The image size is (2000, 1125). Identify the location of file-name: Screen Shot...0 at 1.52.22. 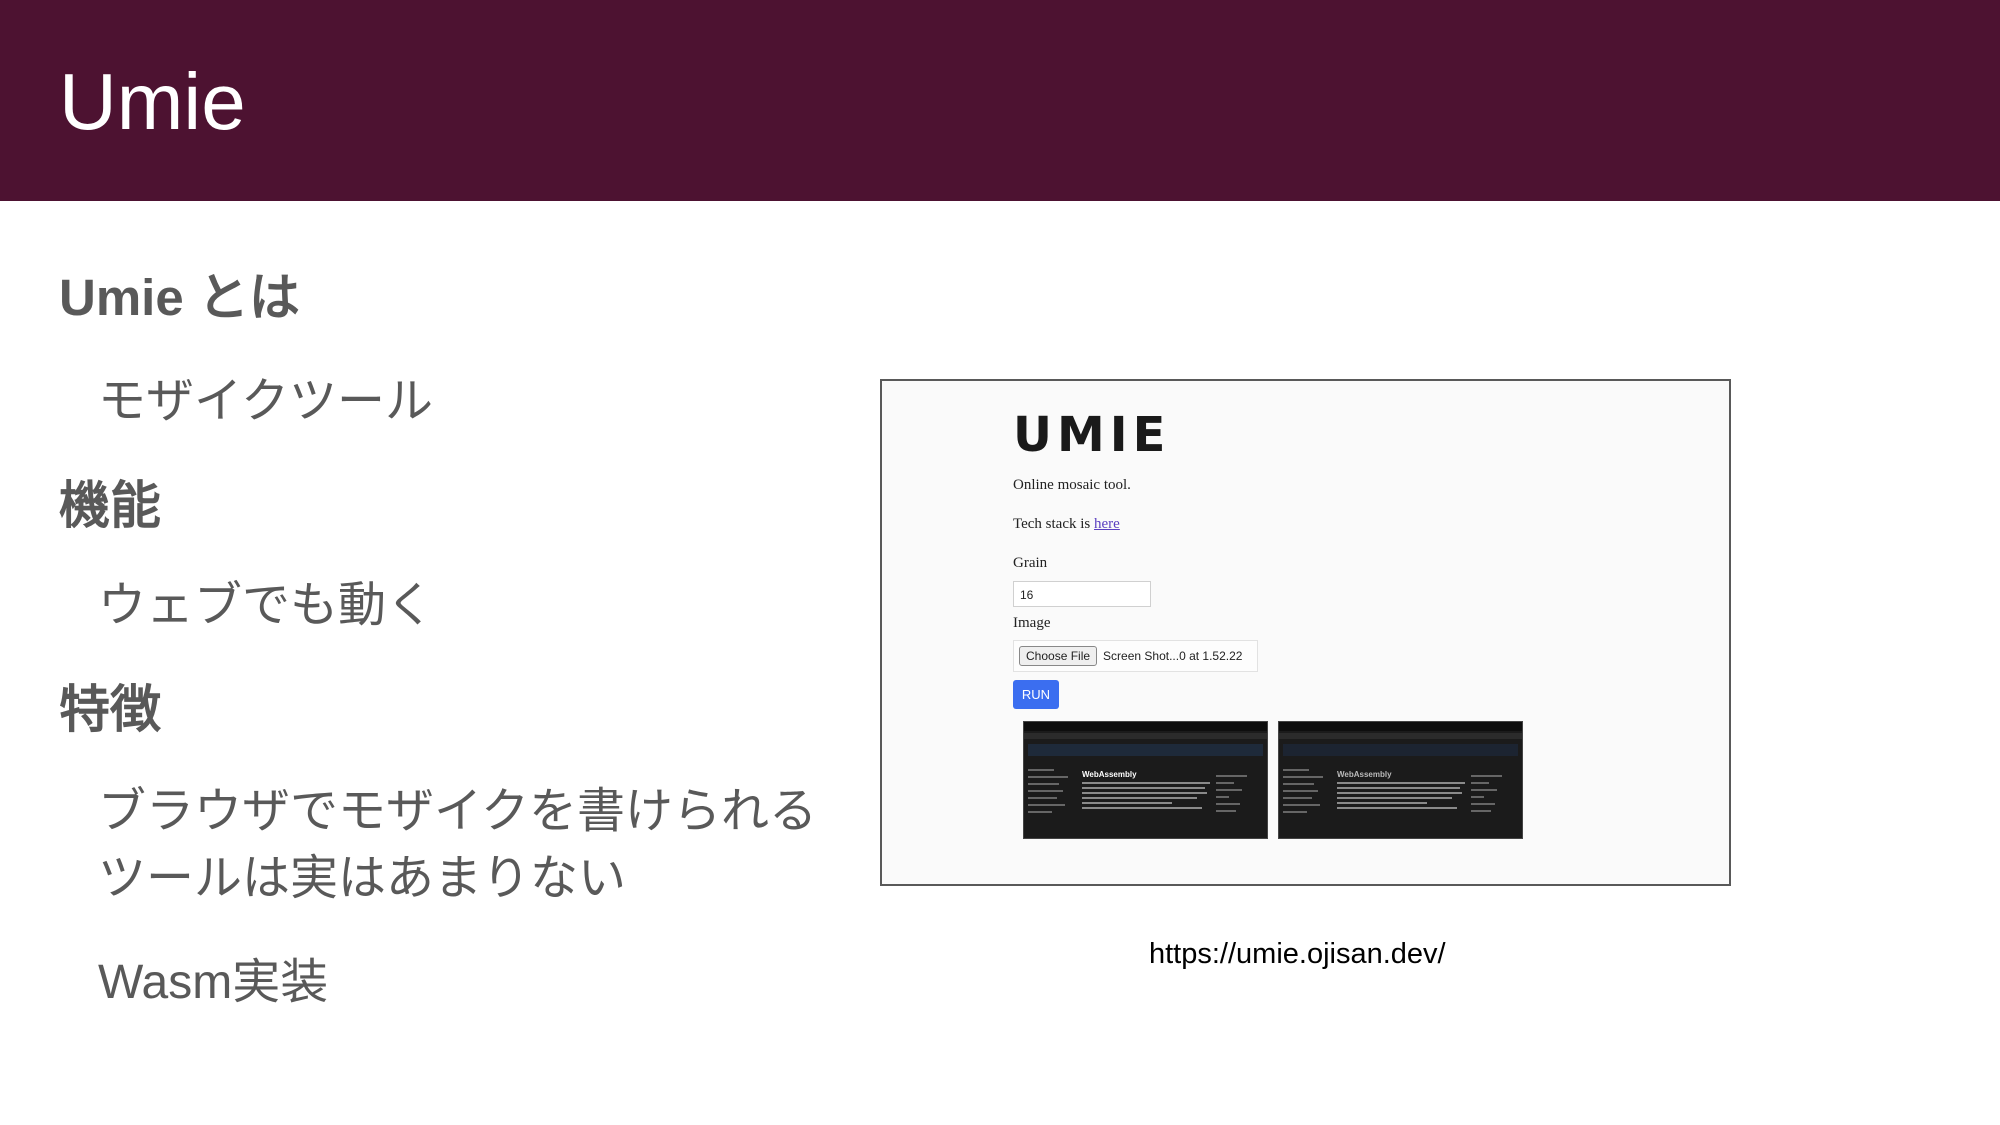
(1173, 656).